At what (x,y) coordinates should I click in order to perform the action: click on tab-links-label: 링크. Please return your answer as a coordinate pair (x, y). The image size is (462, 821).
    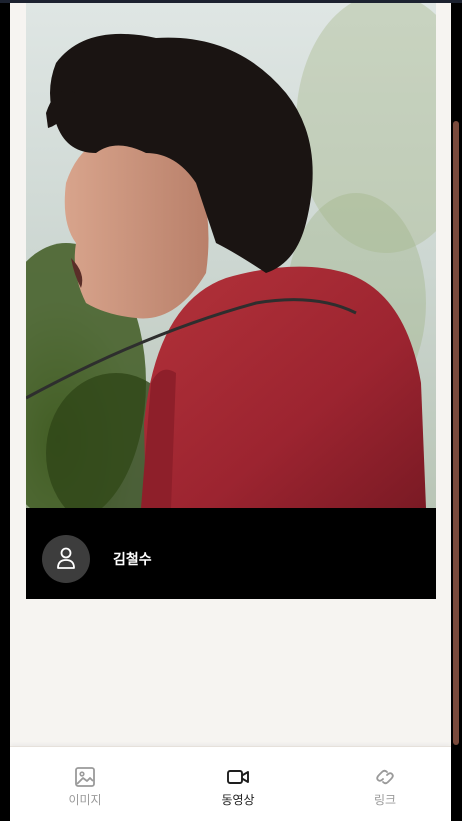
    Looking at the image, I should click on (385, 800).